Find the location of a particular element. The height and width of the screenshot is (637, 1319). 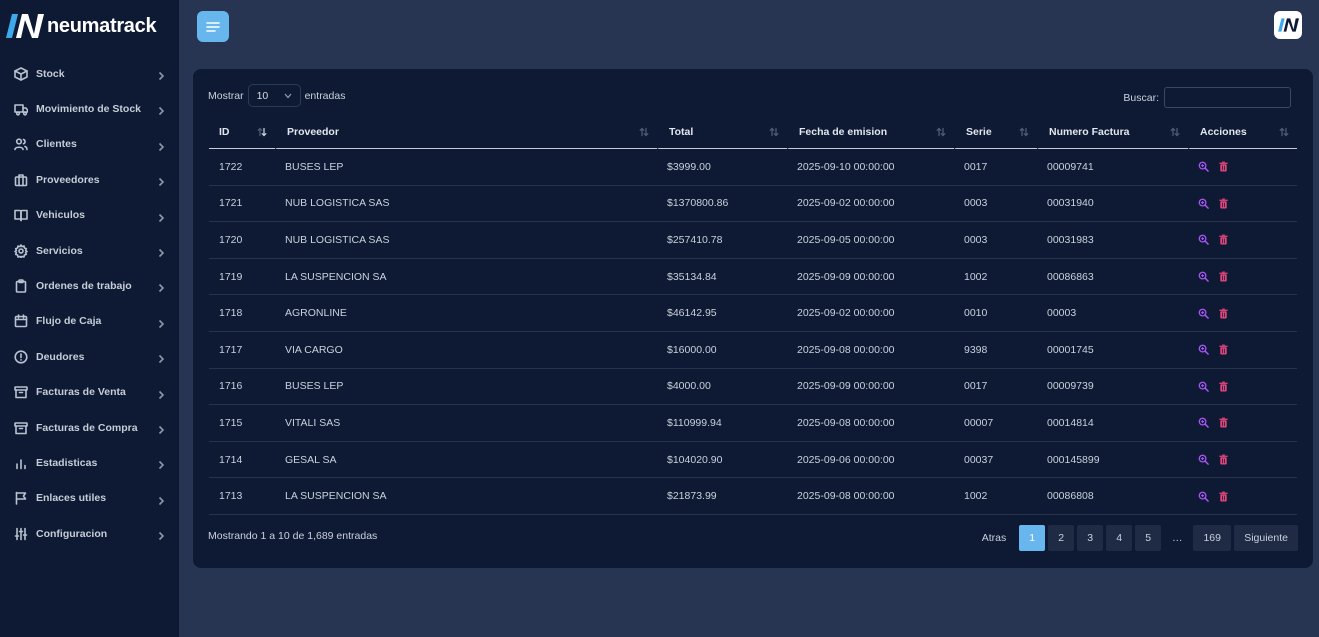

sidebar-item-facturas-de-venta: Facturas de Venta is located at coordinates (89, 392).